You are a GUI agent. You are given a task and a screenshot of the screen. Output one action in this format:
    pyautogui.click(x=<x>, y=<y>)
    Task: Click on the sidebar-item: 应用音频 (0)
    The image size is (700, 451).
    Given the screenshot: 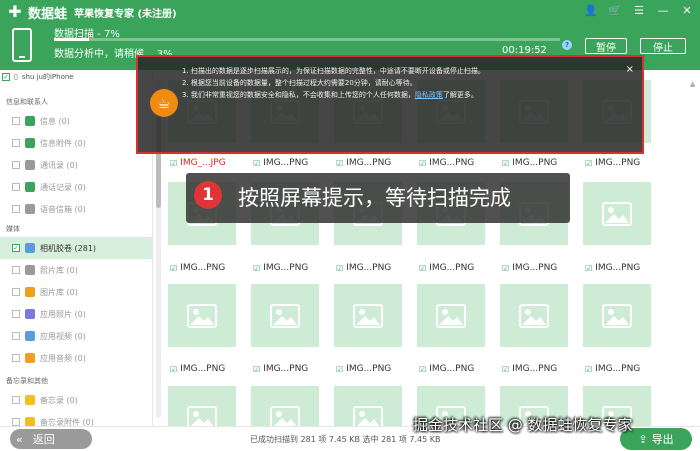 What is the action you would take?
    pyautogui.click(x=76, y=358)
    